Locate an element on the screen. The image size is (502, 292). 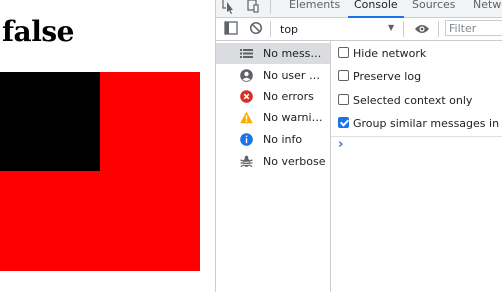
group-similar-option: Group similar messages in console is located at coordinates (416, 123).